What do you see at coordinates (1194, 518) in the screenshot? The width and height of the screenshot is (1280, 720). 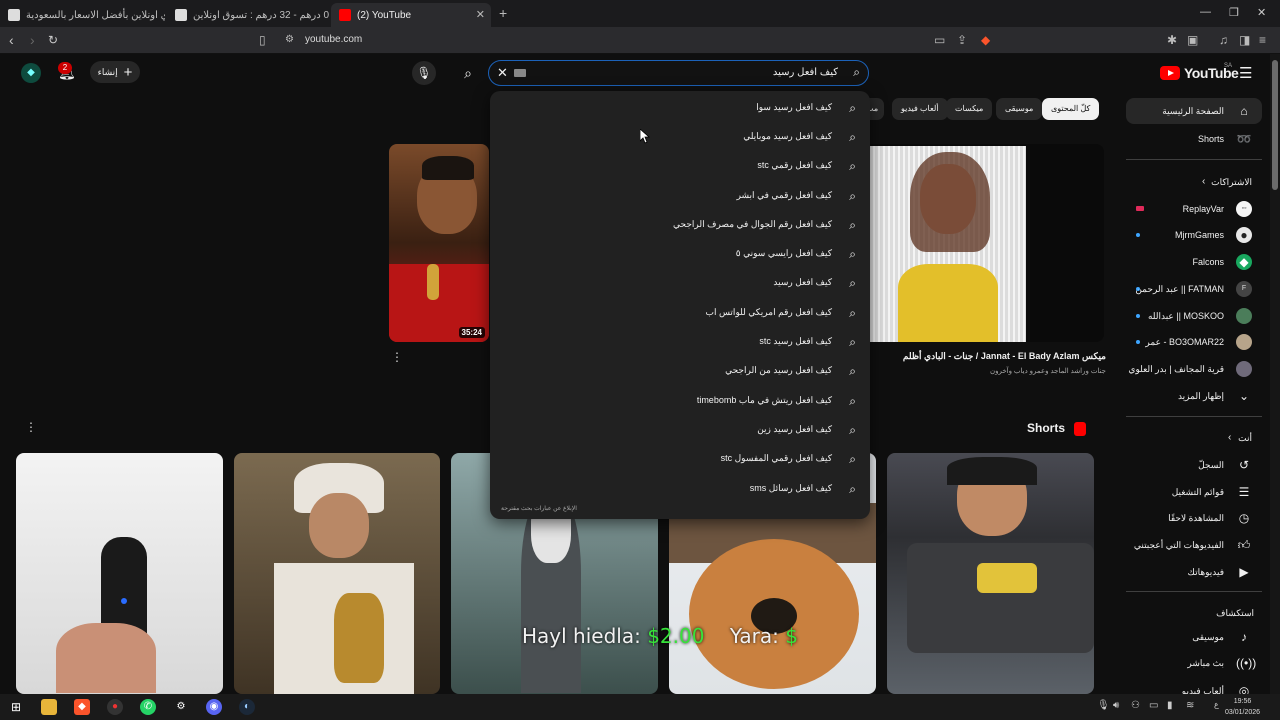 I see `sidebar-item-watch-later: المشاهدة لاحقًا ◷` at bounding box center [1194, 518].